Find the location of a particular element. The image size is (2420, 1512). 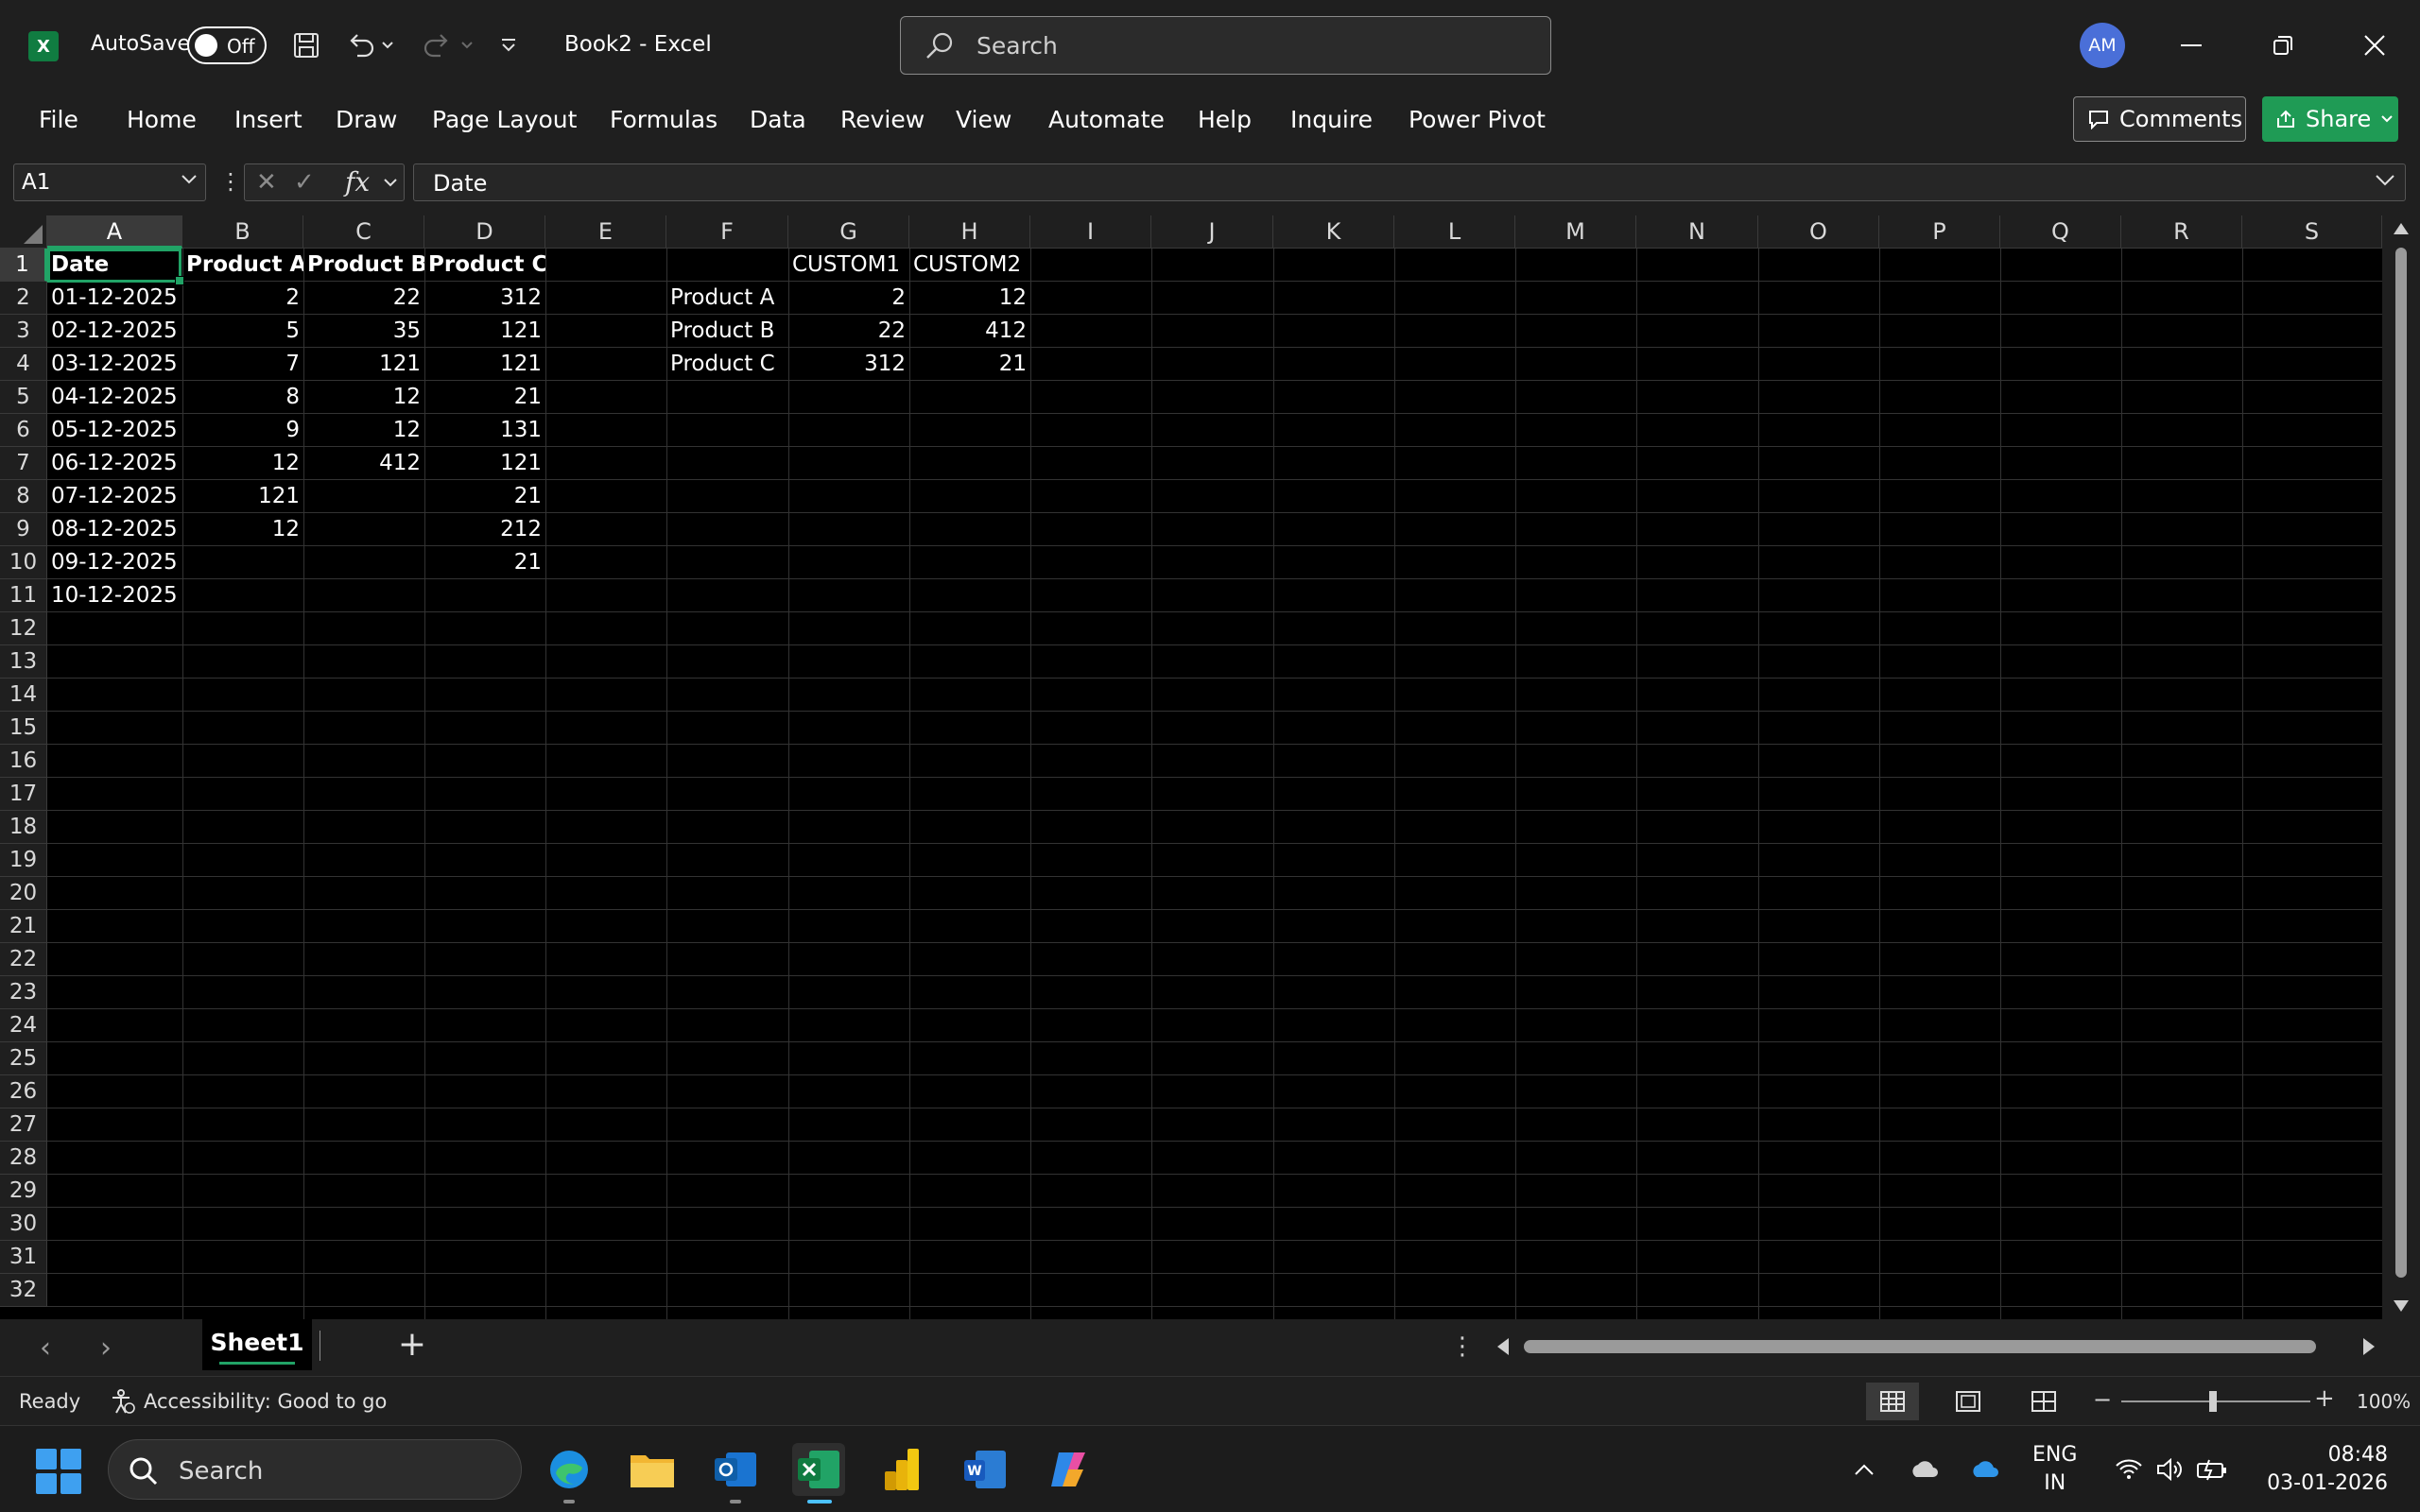

excel-taskbar-icon is located at coordinates (818, 1473).